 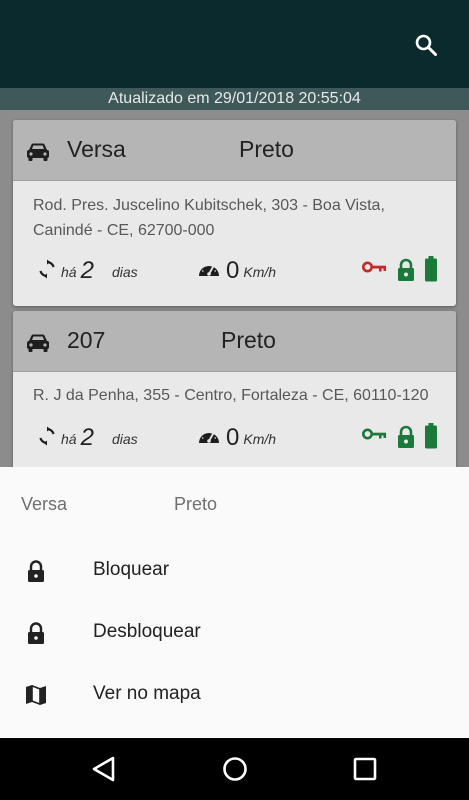 I want to click on address-line: Canindé - CE, 62700-000, so click(x=124, y=230).